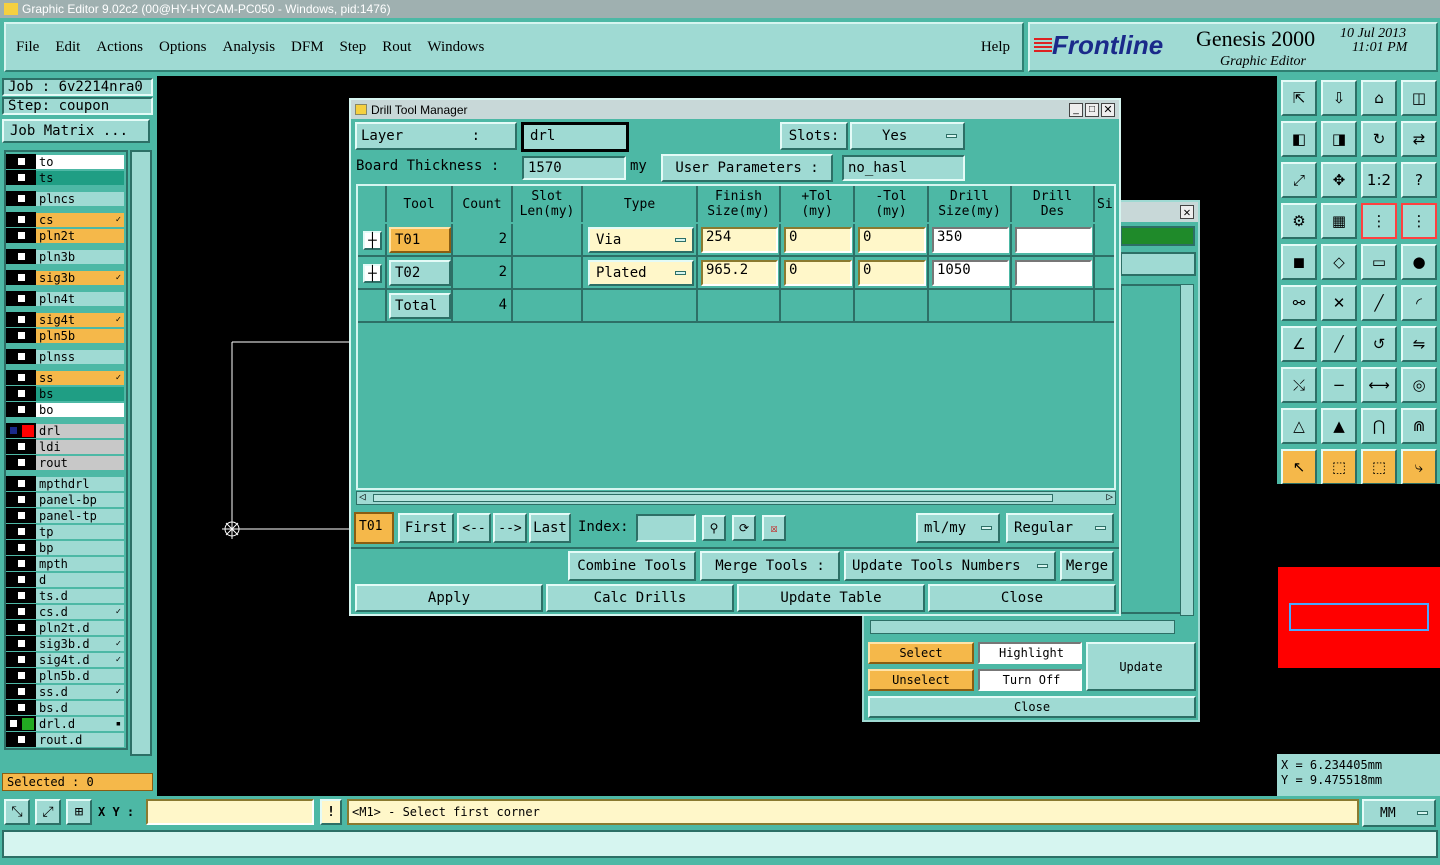  I want to click on menu-file: File, so click(27, 47).